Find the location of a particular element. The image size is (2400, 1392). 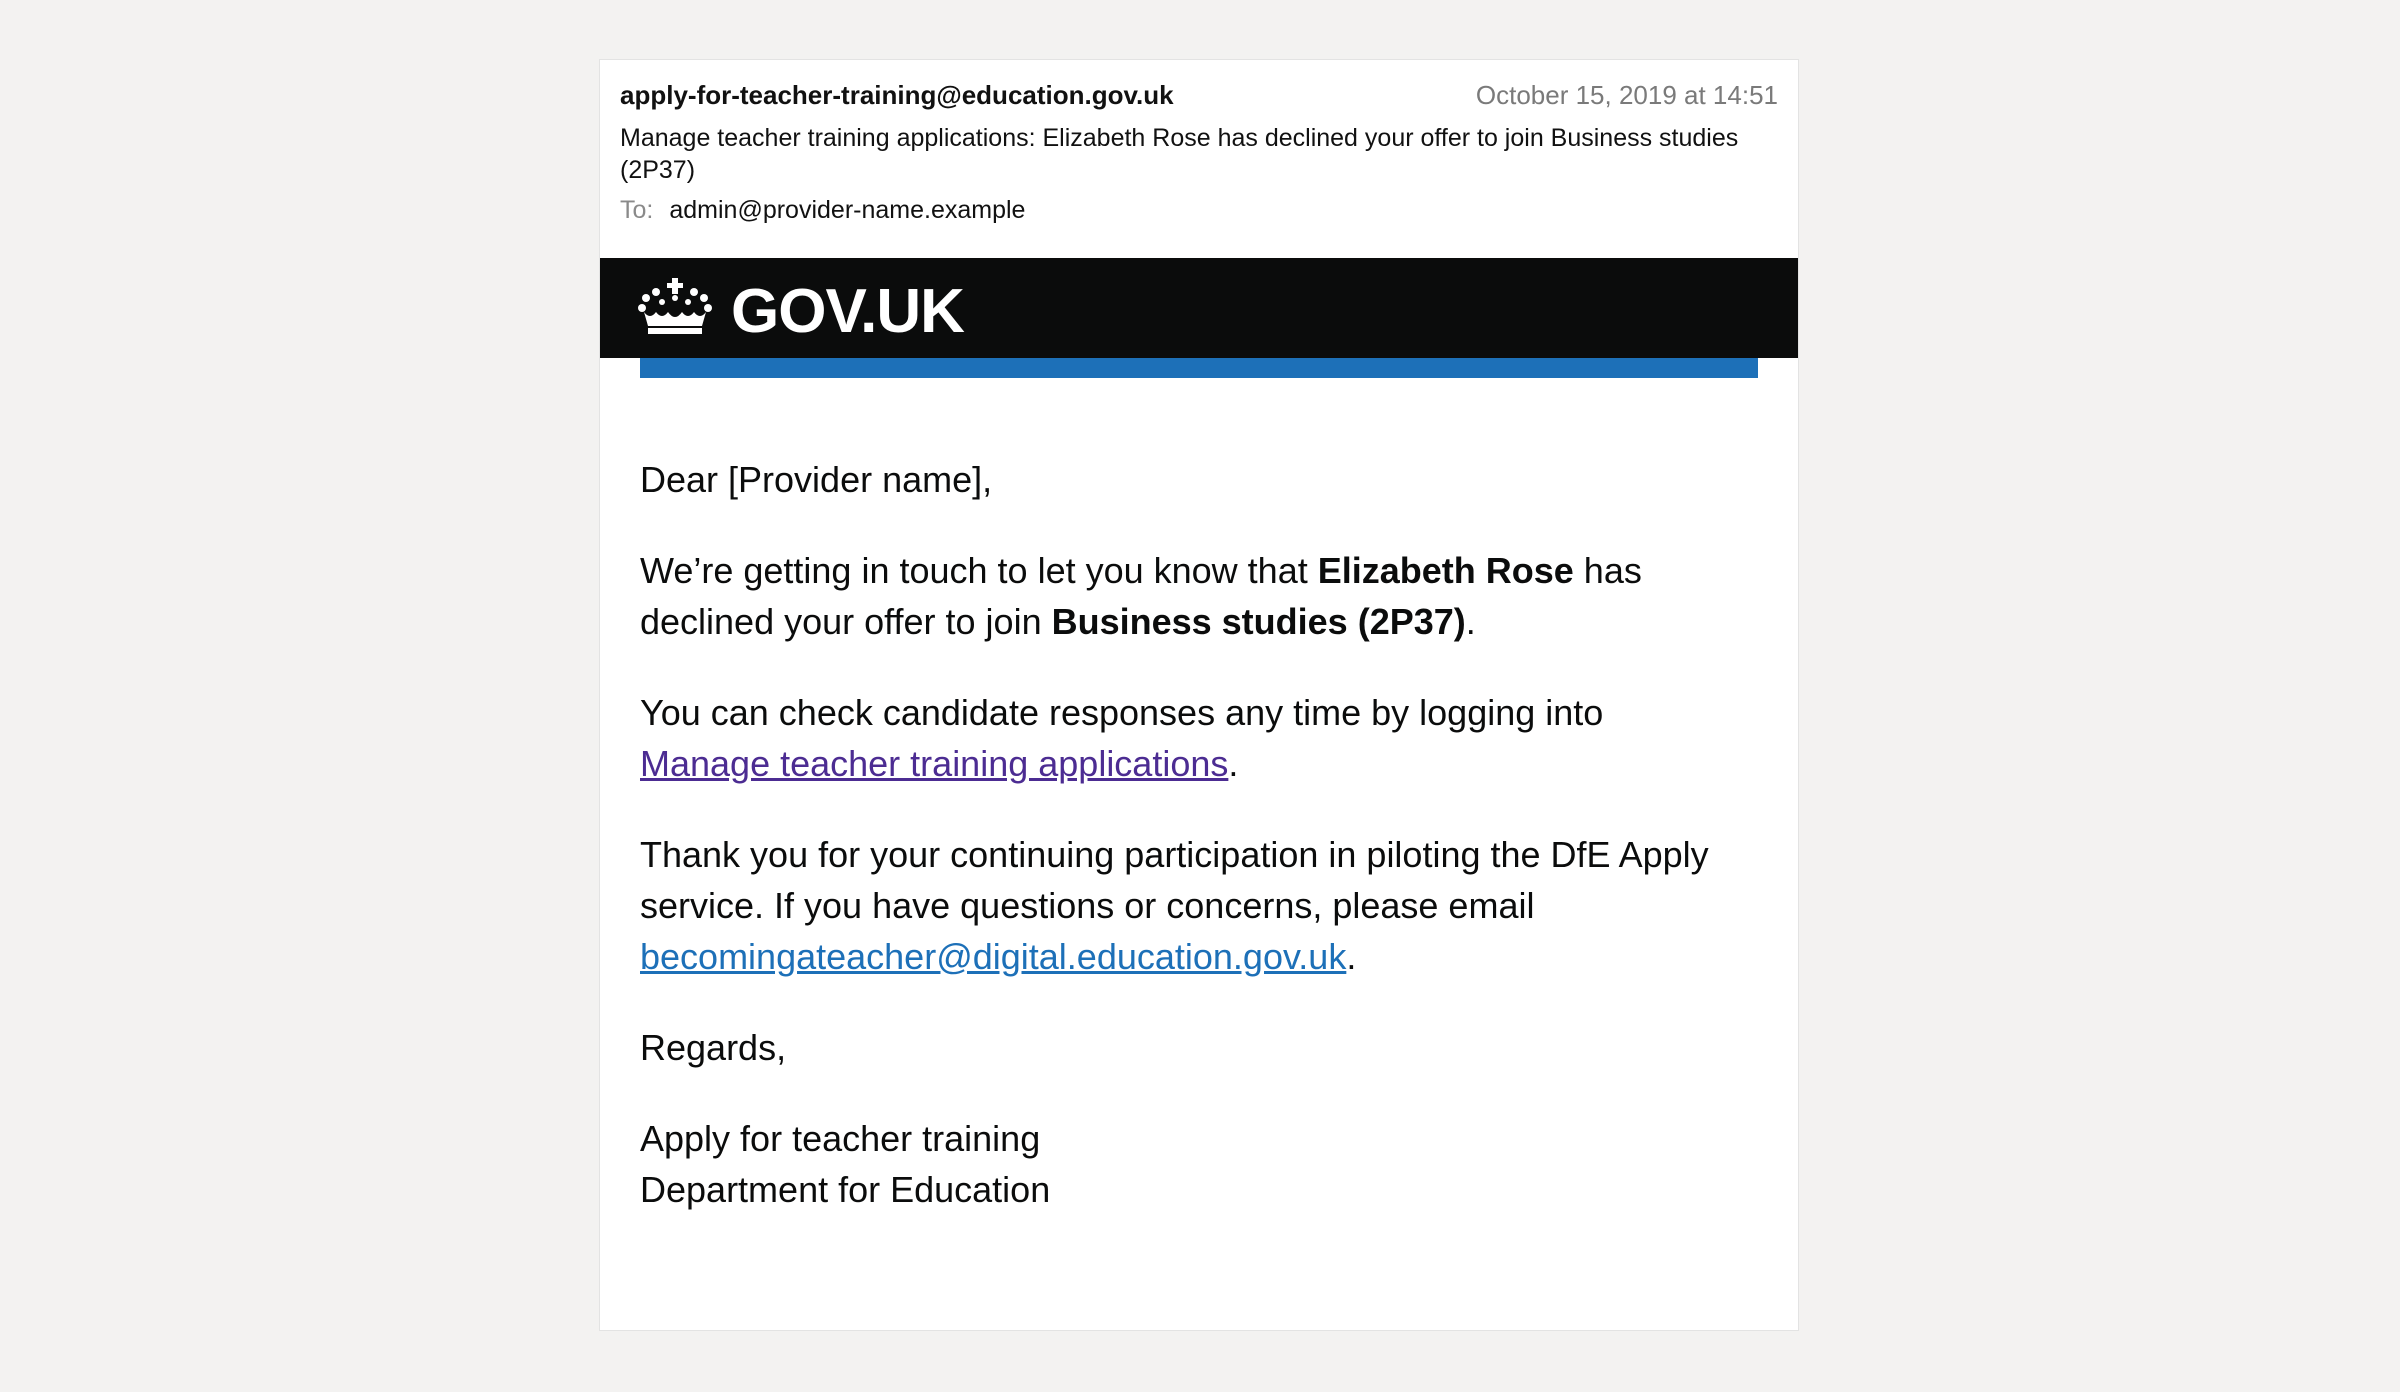

course-name: Business studies (2P37) is located at coordinates (1258, 621).